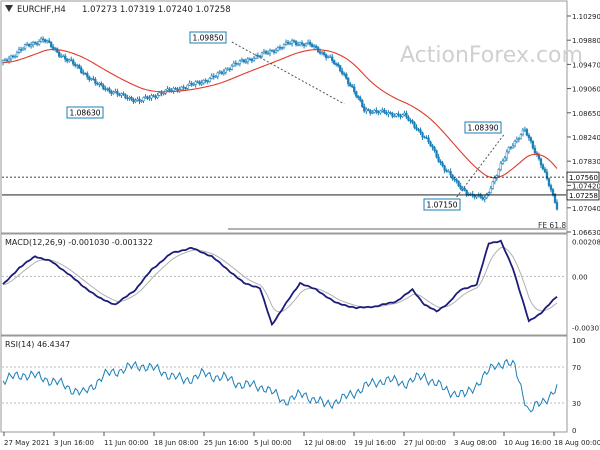 Image resolution: width=600 pixels, height=450 pixels. What do you see at coordinates (576, 404) in the screenshot?
I see `rsi-y-tick-label: 30` at bounding box center [576, 404].